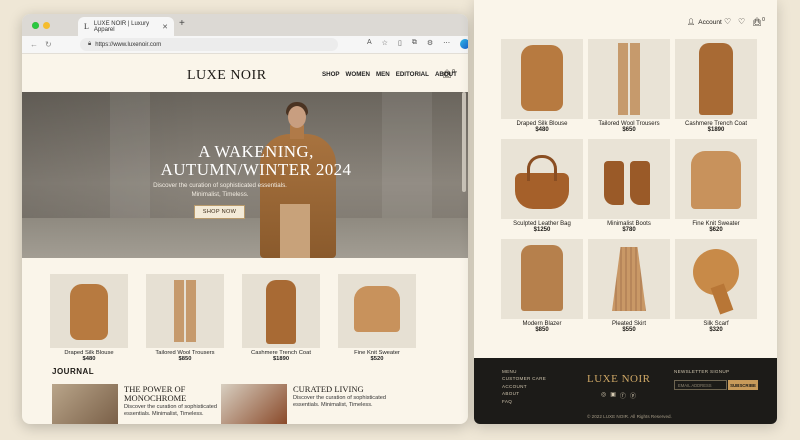 This screenshot has height=440, width=800. I want to click on menu-item-editorial: EDITORIAL, so click(412, 74).